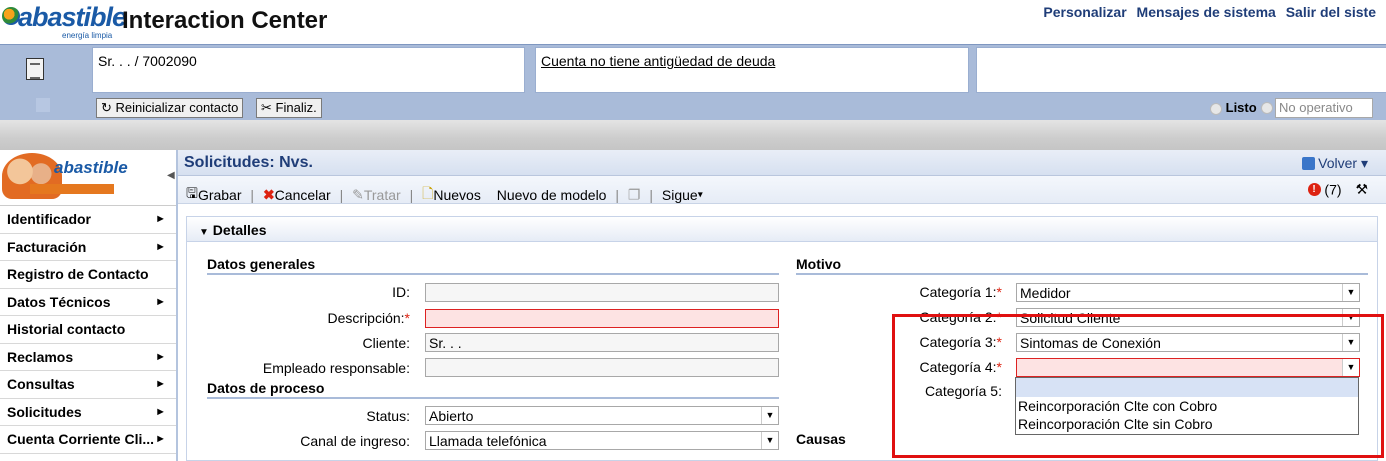  What do you see at coordinates (72, 189) in the screenshot?
I see `brand-stripe` at bounding box center [72, 189].